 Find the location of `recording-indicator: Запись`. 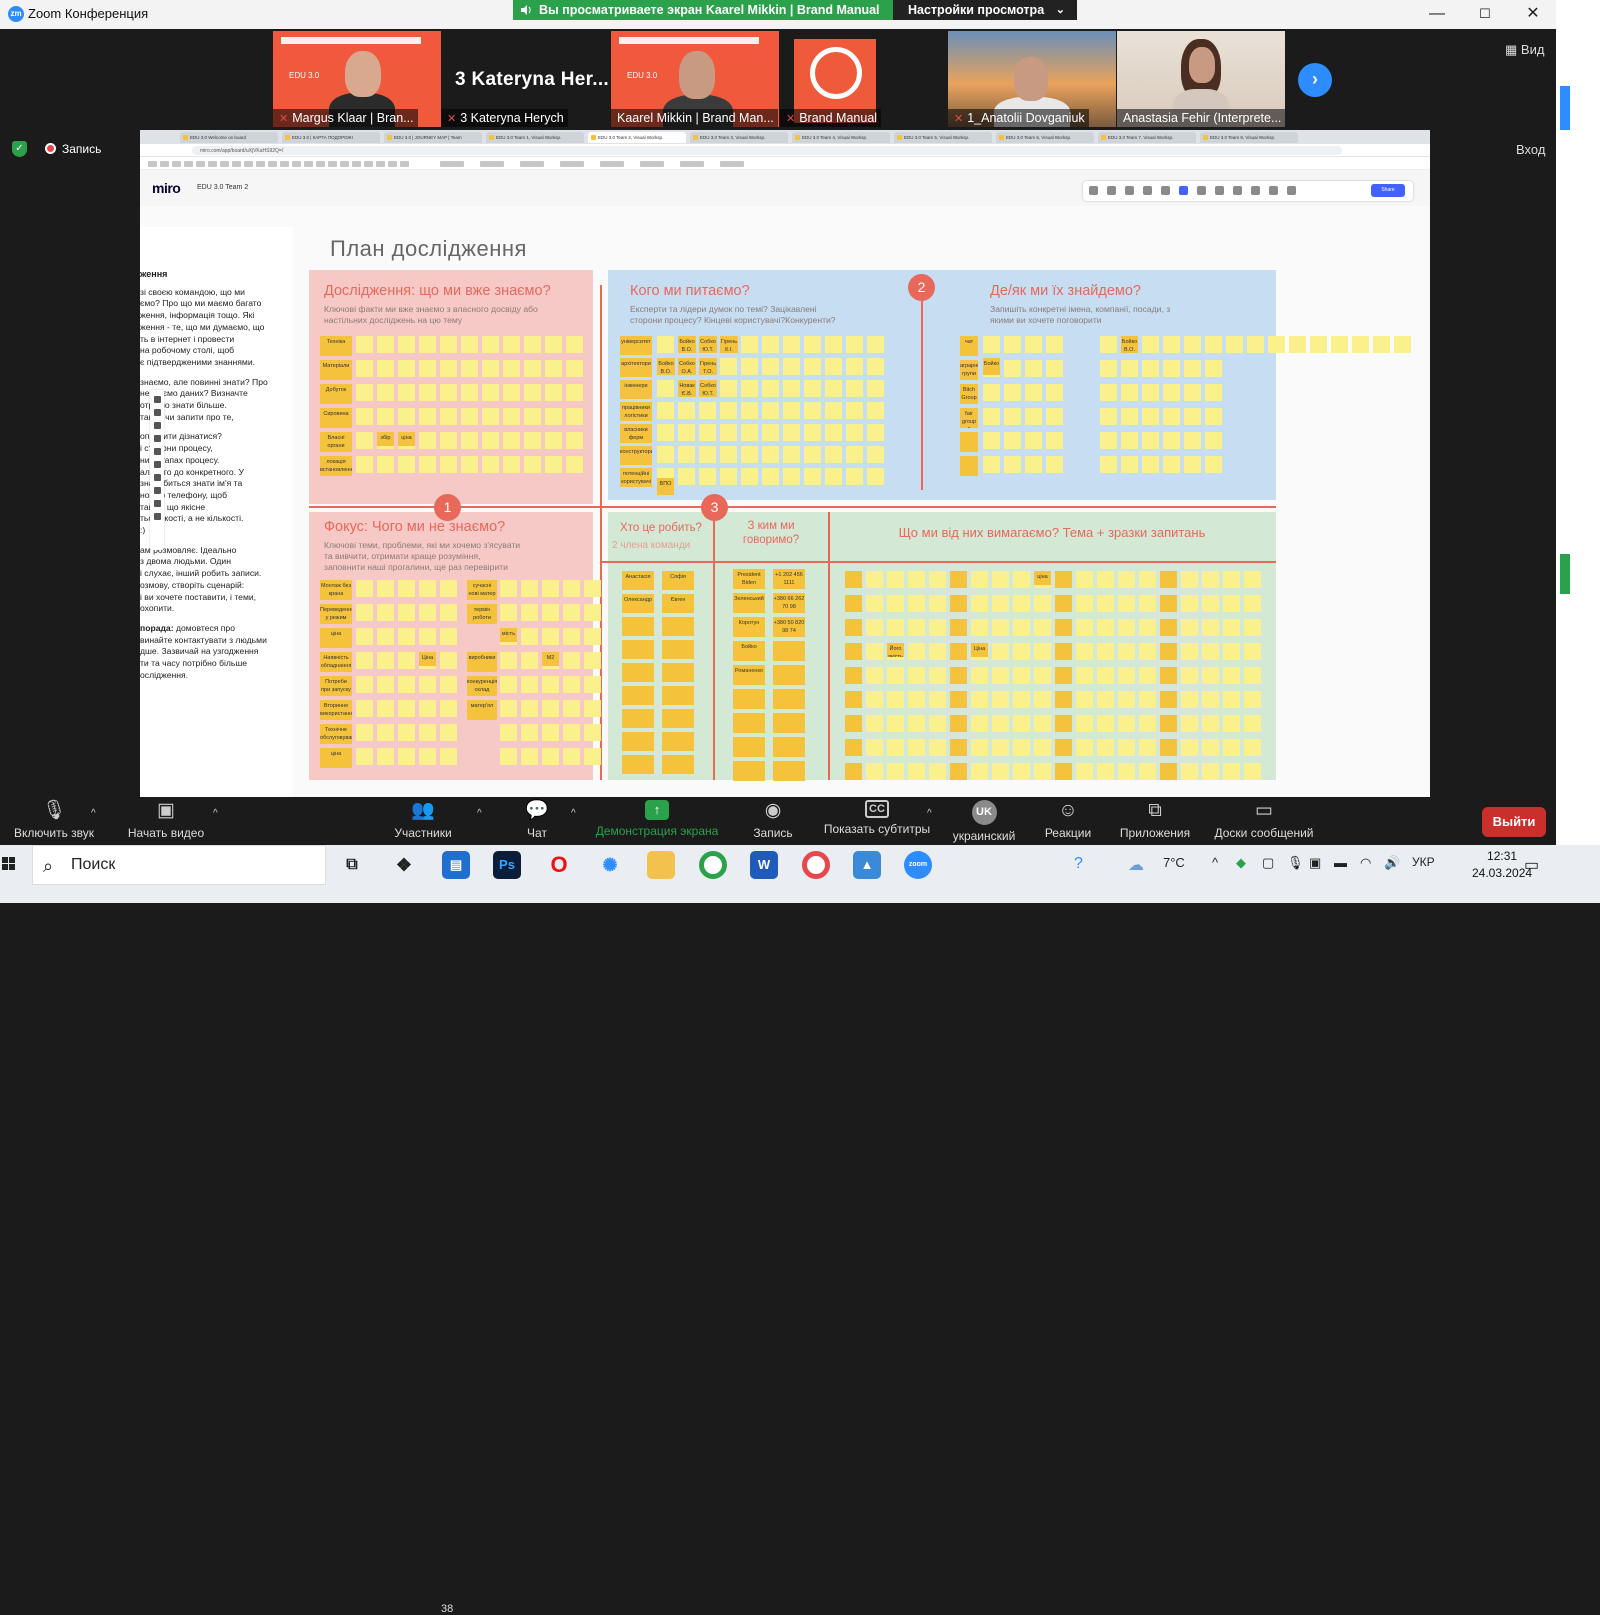

recording-indicator: Запись is located at coordinates (73, 149).